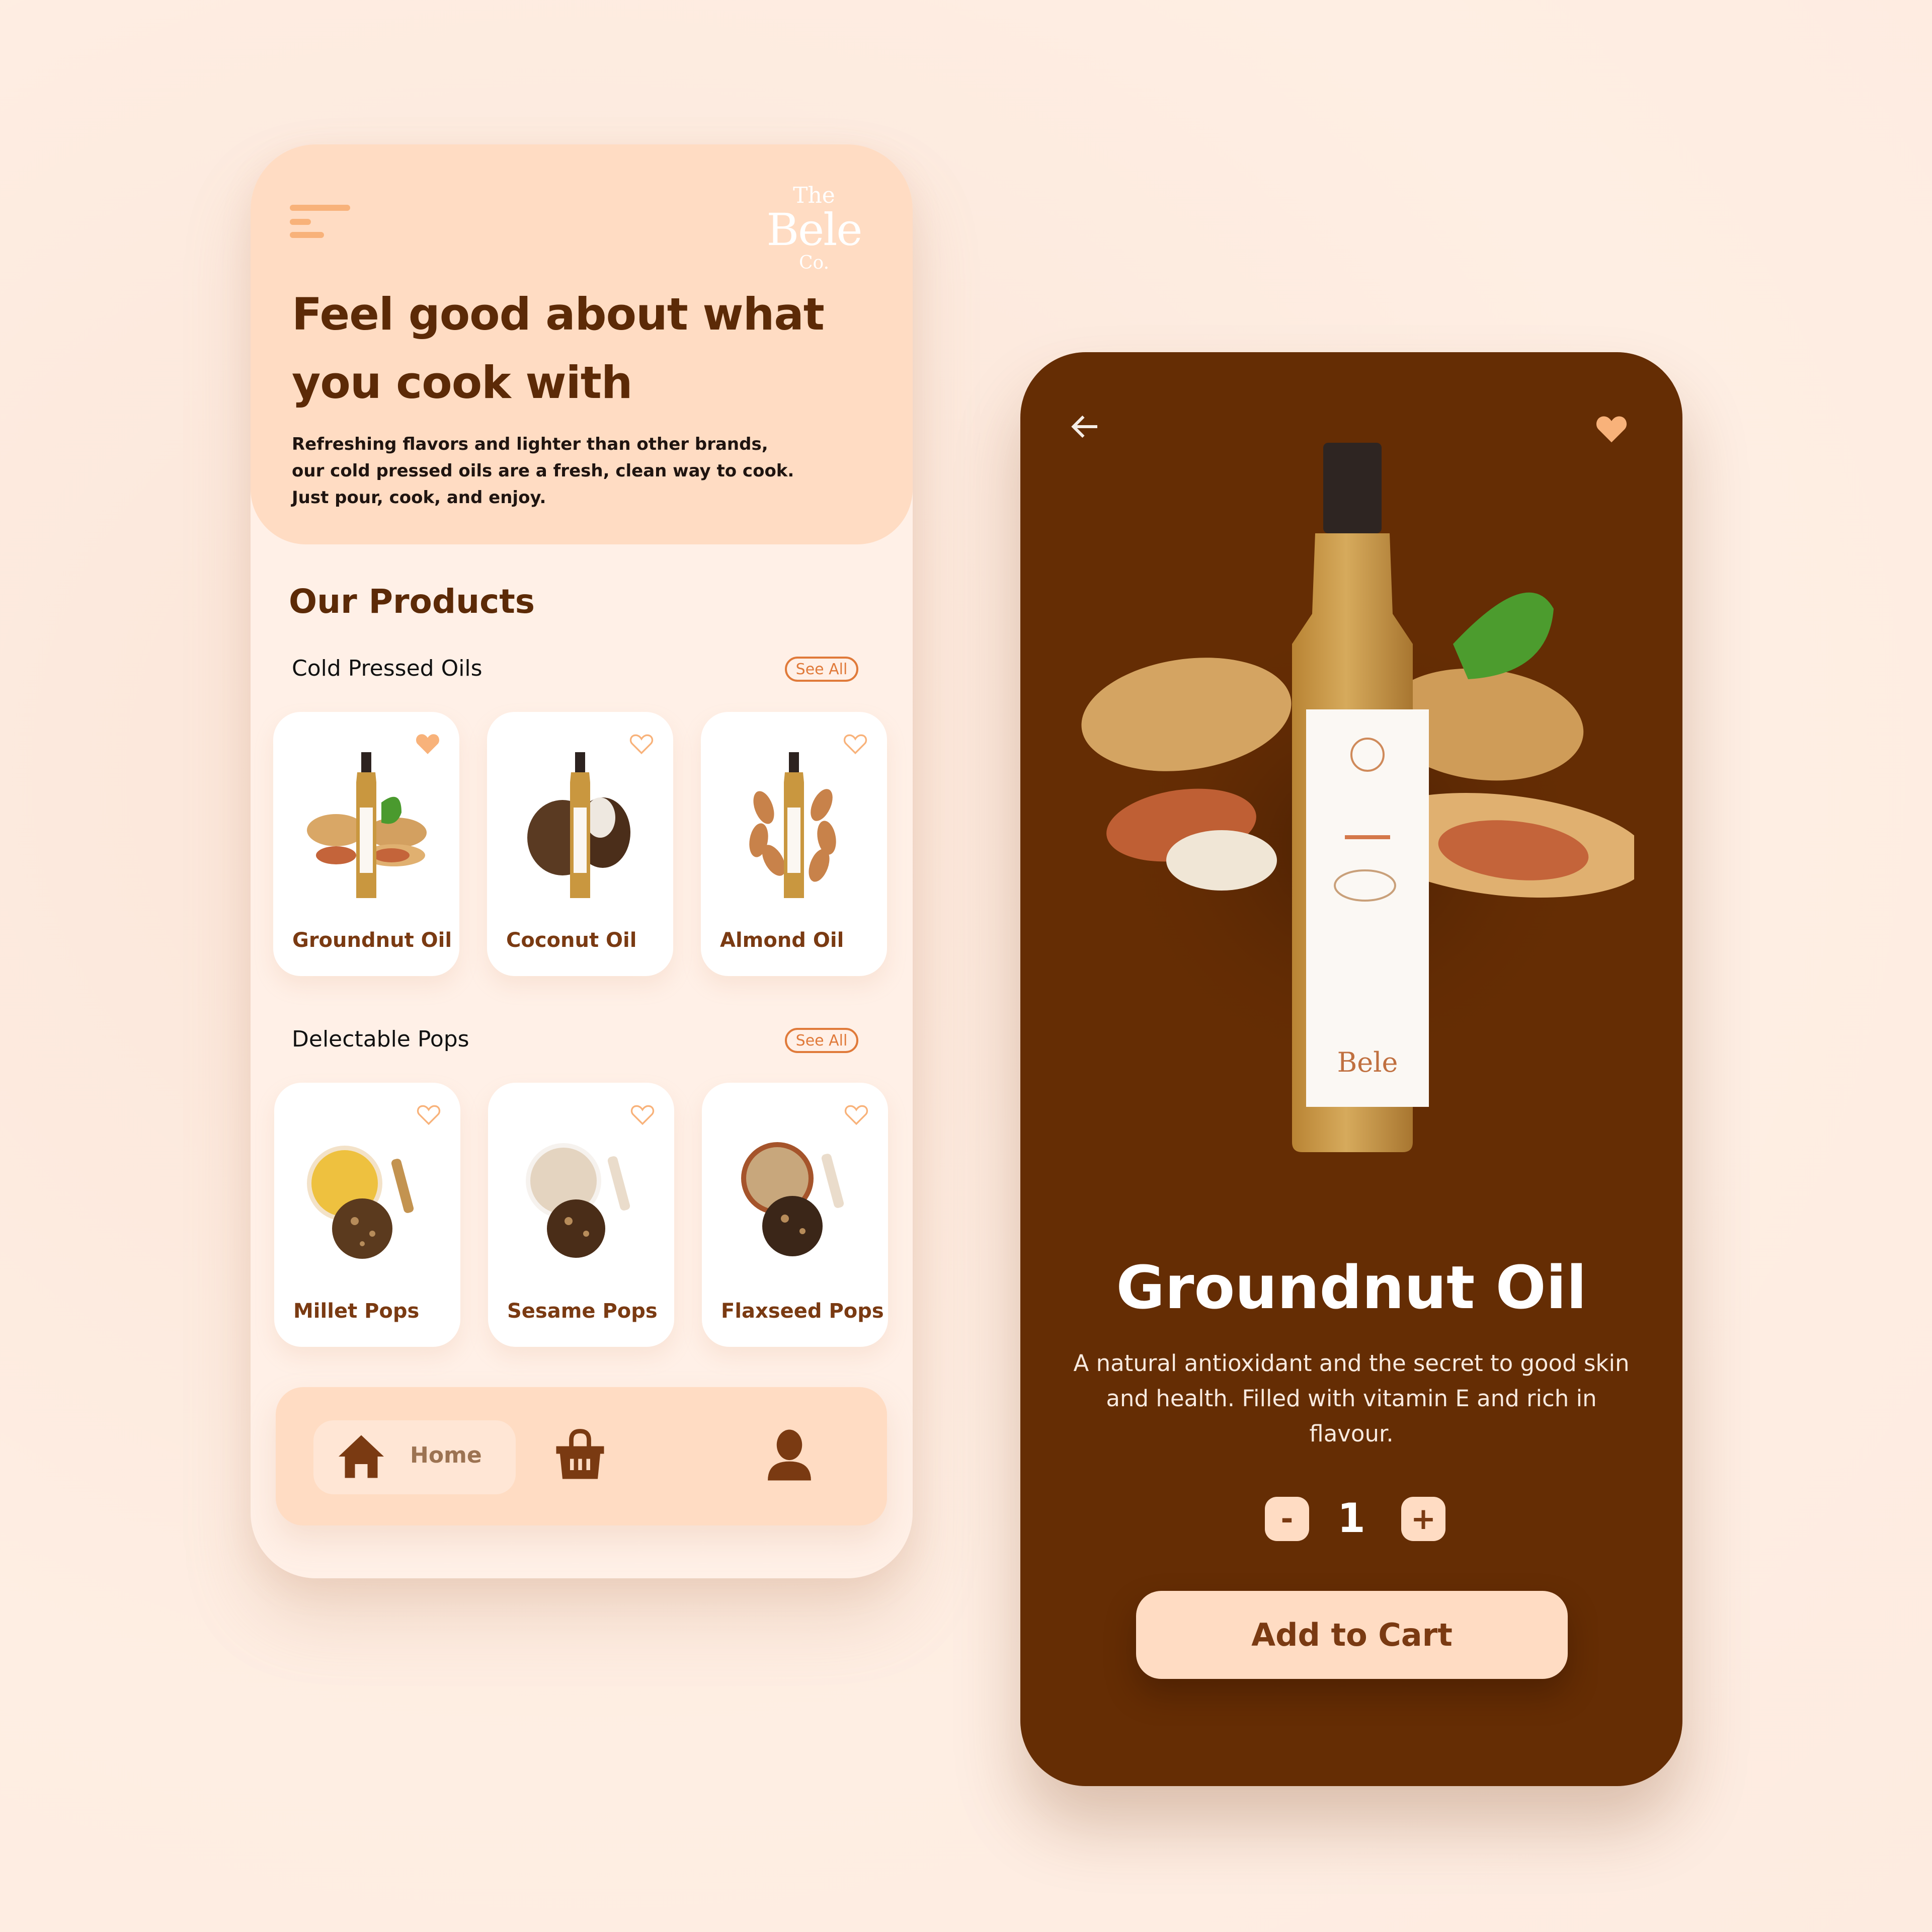 The height and width of the screenshot is (1932, 1932). I want to click on product-name: Sesame Pops, so click(582, 1311).